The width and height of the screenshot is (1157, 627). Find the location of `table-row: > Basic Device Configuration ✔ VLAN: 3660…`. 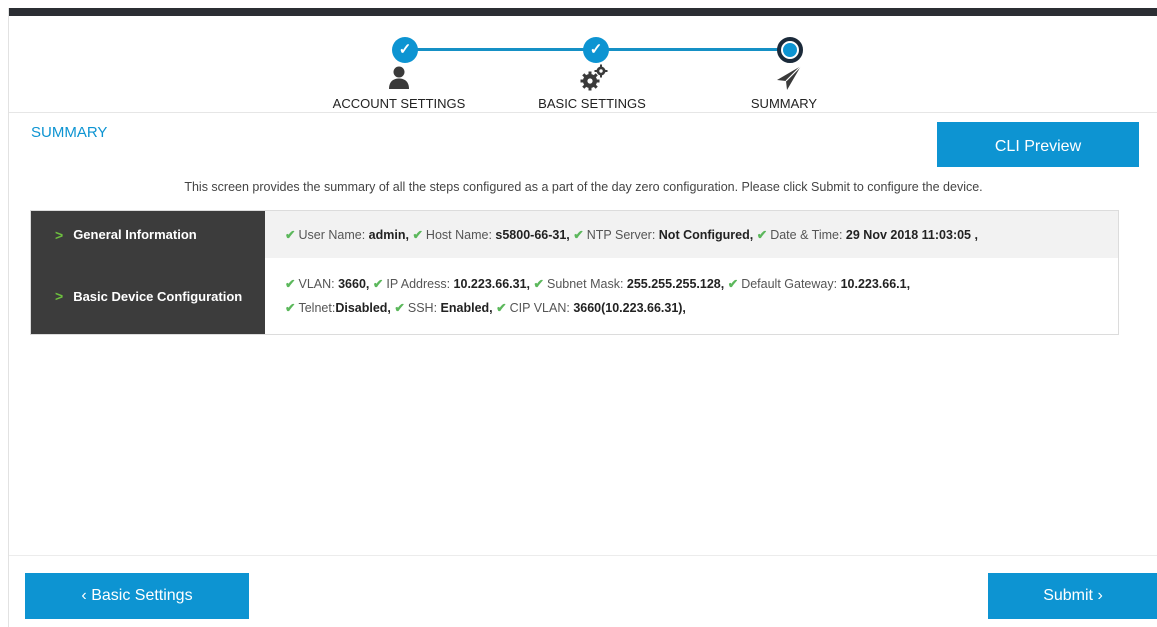

table-row: > Basic Device Configuration ✔ VLAN: 3660… is located at coordinates (574, 296).